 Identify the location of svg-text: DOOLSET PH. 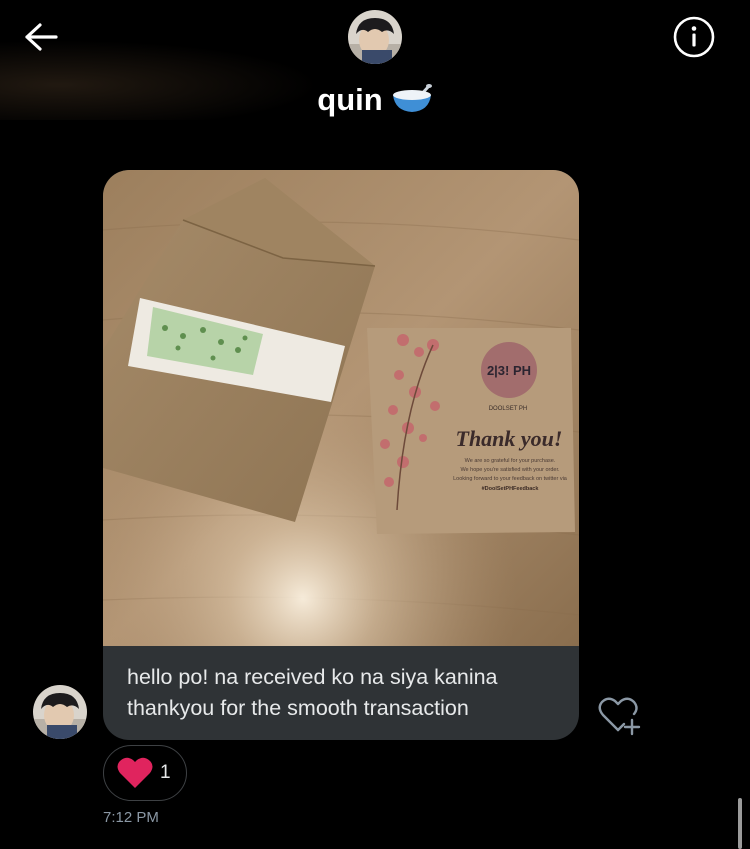
(508, 409).